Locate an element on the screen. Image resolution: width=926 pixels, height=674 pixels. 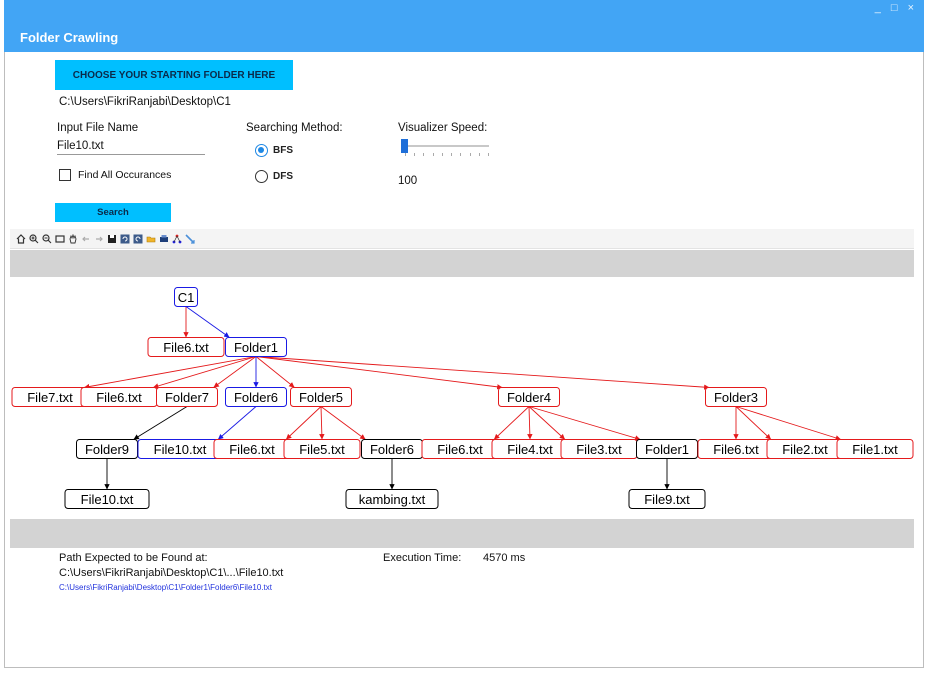
dfs-label: DFS is located at coordinates (283, 176).